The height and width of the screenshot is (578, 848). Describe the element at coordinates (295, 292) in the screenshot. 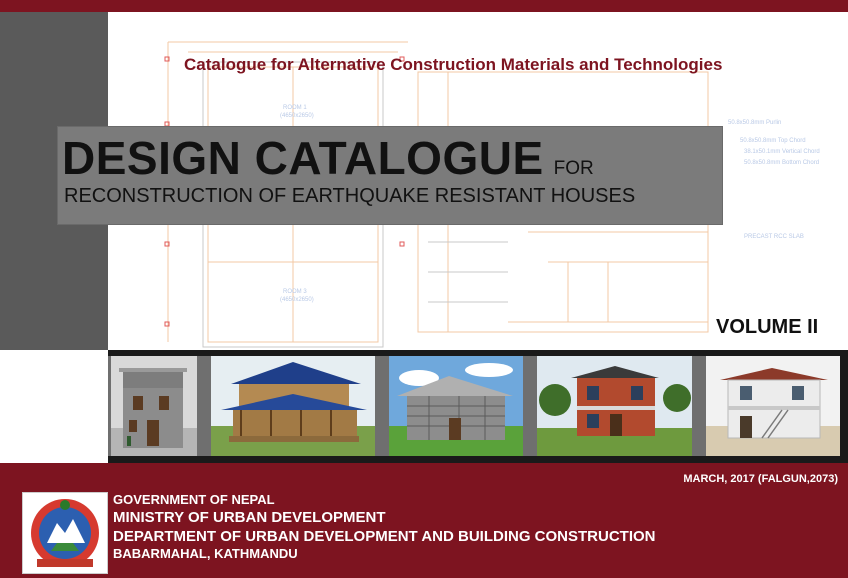

I see `room-3-label: ROOM 3` at that location.